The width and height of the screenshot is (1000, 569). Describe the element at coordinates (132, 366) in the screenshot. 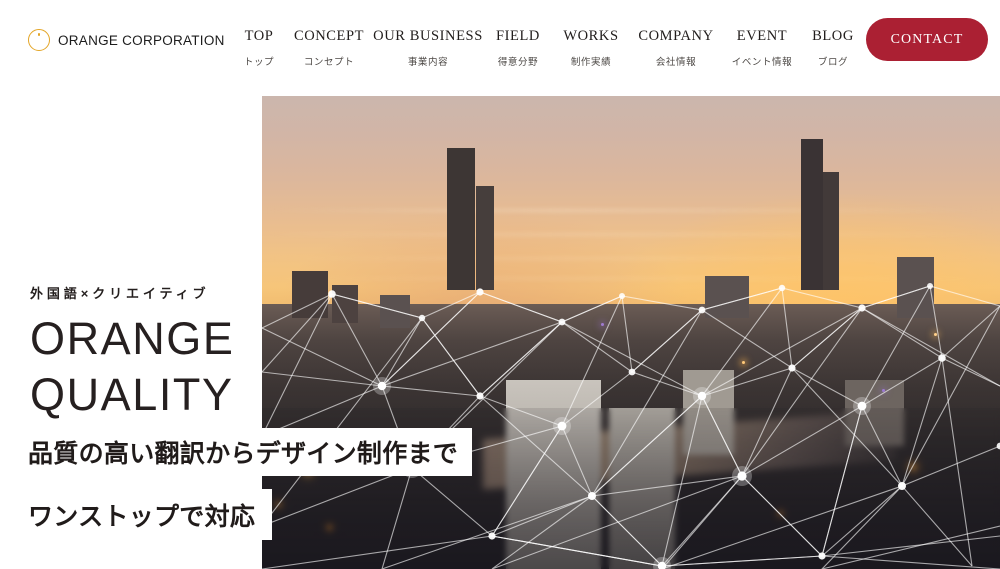

I see `hero-title: ORANGE QUALITY` at that location.